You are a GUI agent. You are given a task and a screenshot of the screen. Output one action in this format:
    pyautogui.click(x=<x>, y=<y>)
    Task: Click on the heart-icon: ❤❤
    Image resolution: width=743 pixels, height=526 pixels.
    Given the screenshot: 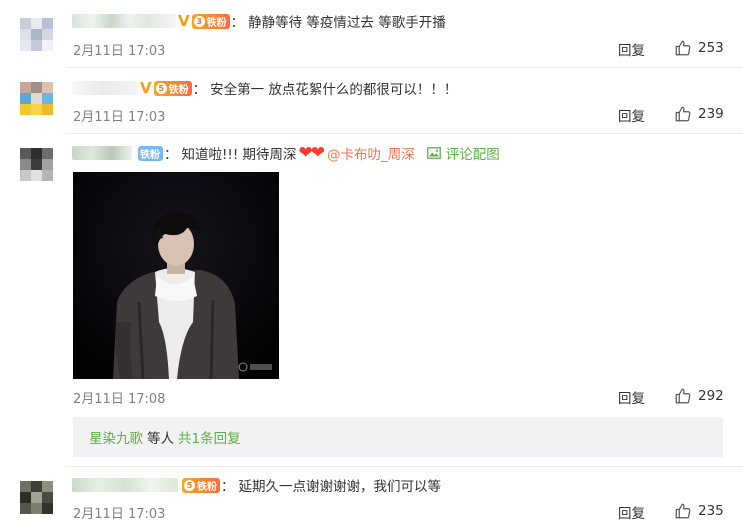 What is the action you would take?
    pyautogui.click(x=311, y=153)
    